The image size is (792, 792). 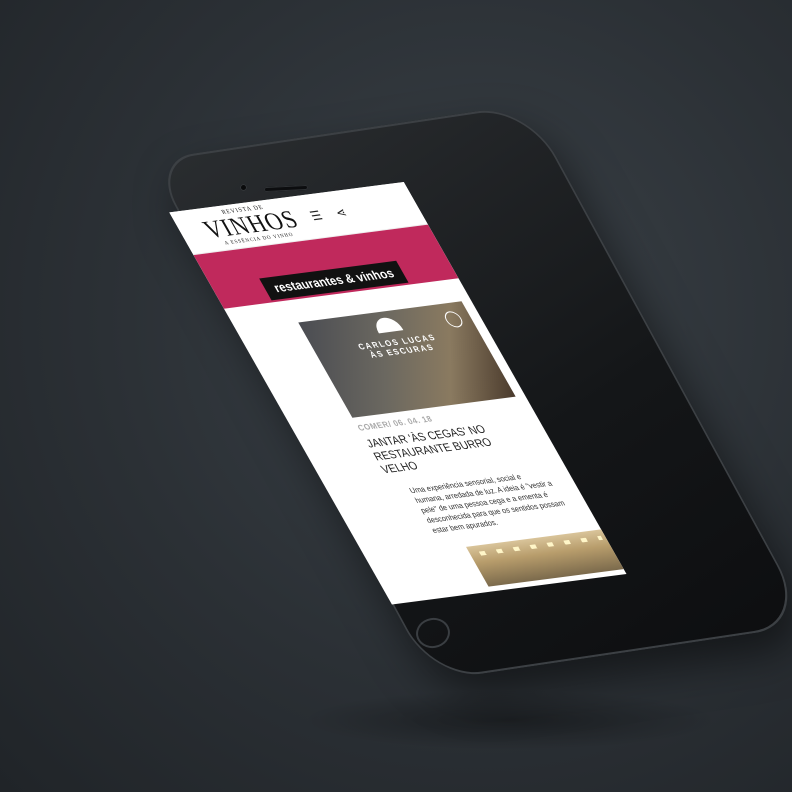 What do you see at coordinates (251, 224) in the screenshot?
I see `site-logo: REVISTA DE VINHOS A ESSÊNCIA DO VINHO` at bounding box center [251, 224].